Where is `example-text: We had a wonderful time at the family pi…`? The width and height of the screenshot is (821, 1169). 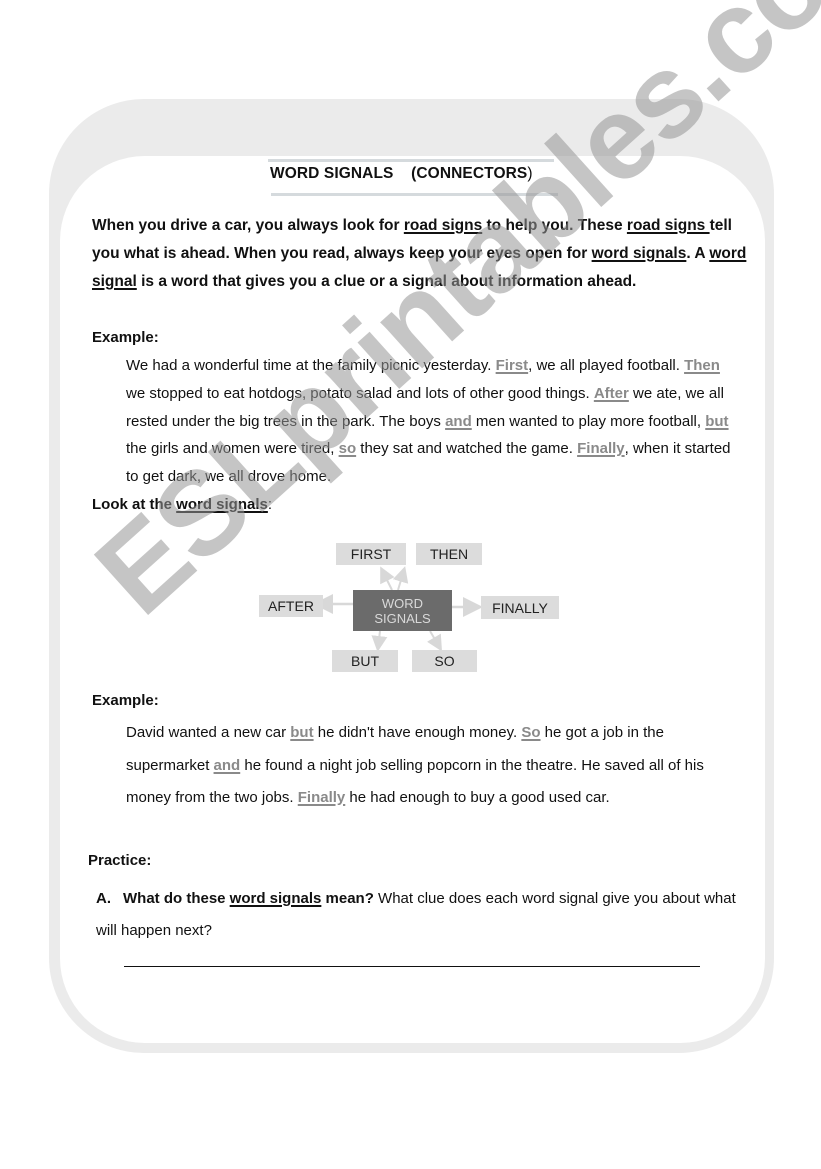 example-text: We had a wonderful time at the family pi… is located at coordinates (311, 365).